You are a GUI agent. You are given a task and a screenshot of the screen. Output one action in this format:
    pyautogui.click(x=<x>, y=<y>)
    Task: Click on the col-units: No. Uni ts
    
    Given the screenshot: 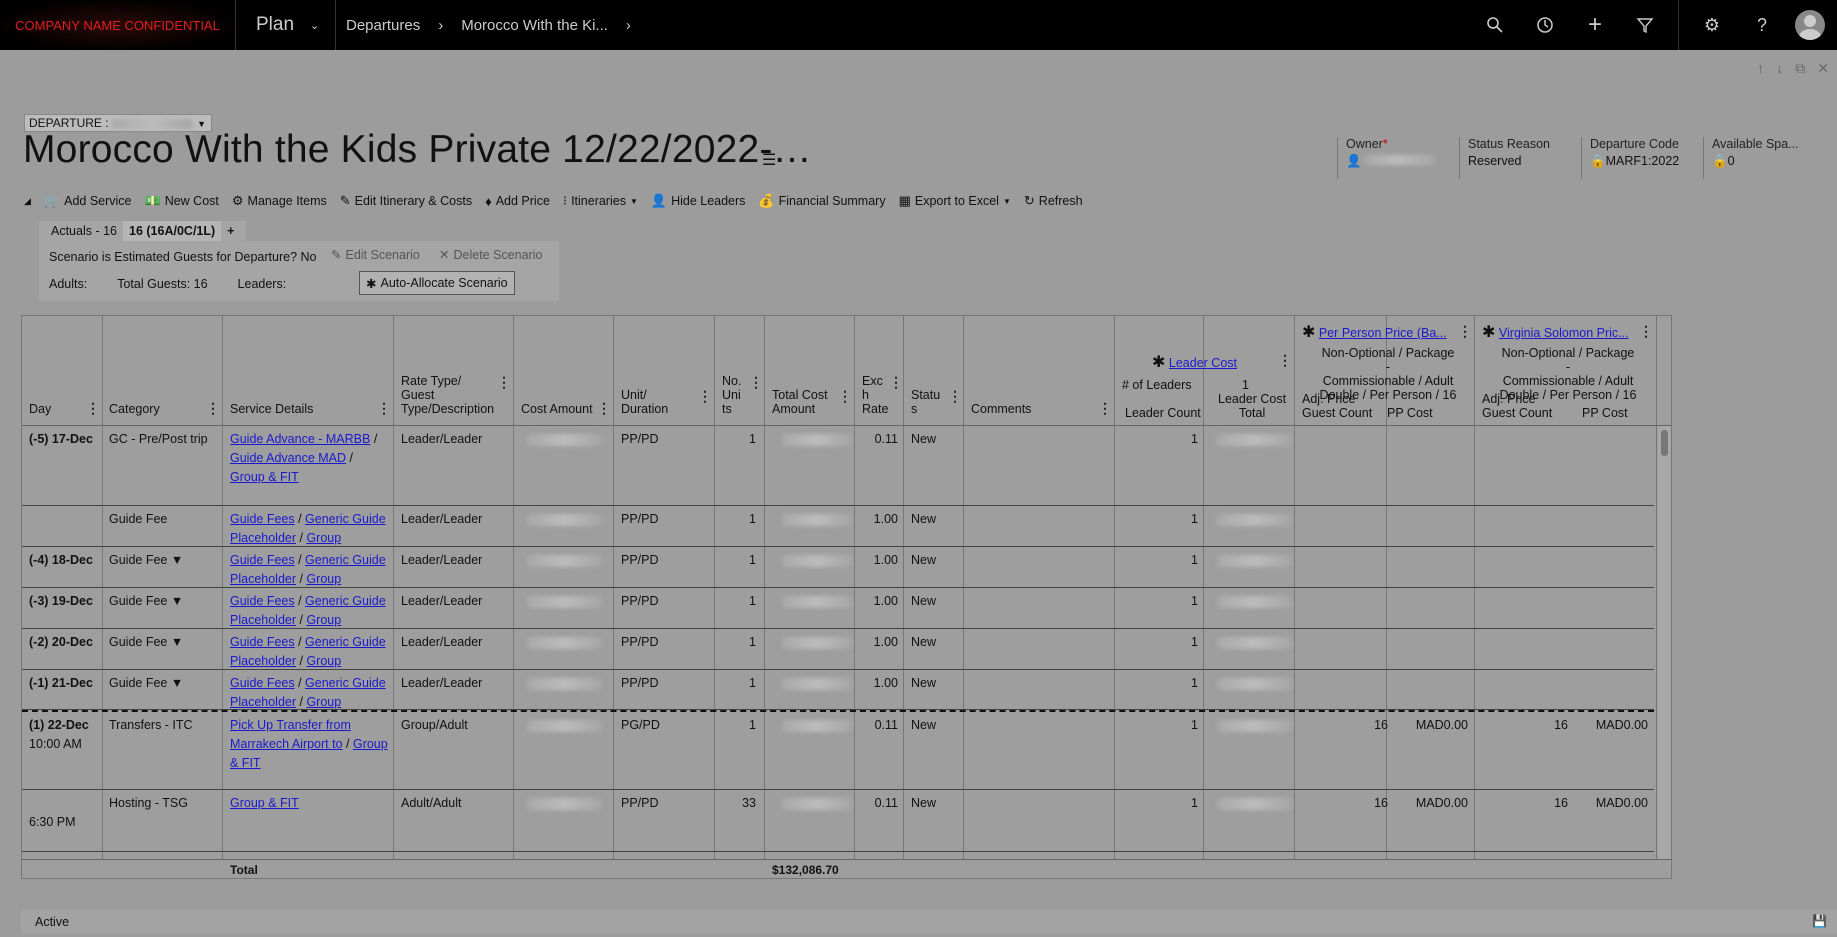 What is the action you would take?
    pyautogui.click(x=731, y=395)
    